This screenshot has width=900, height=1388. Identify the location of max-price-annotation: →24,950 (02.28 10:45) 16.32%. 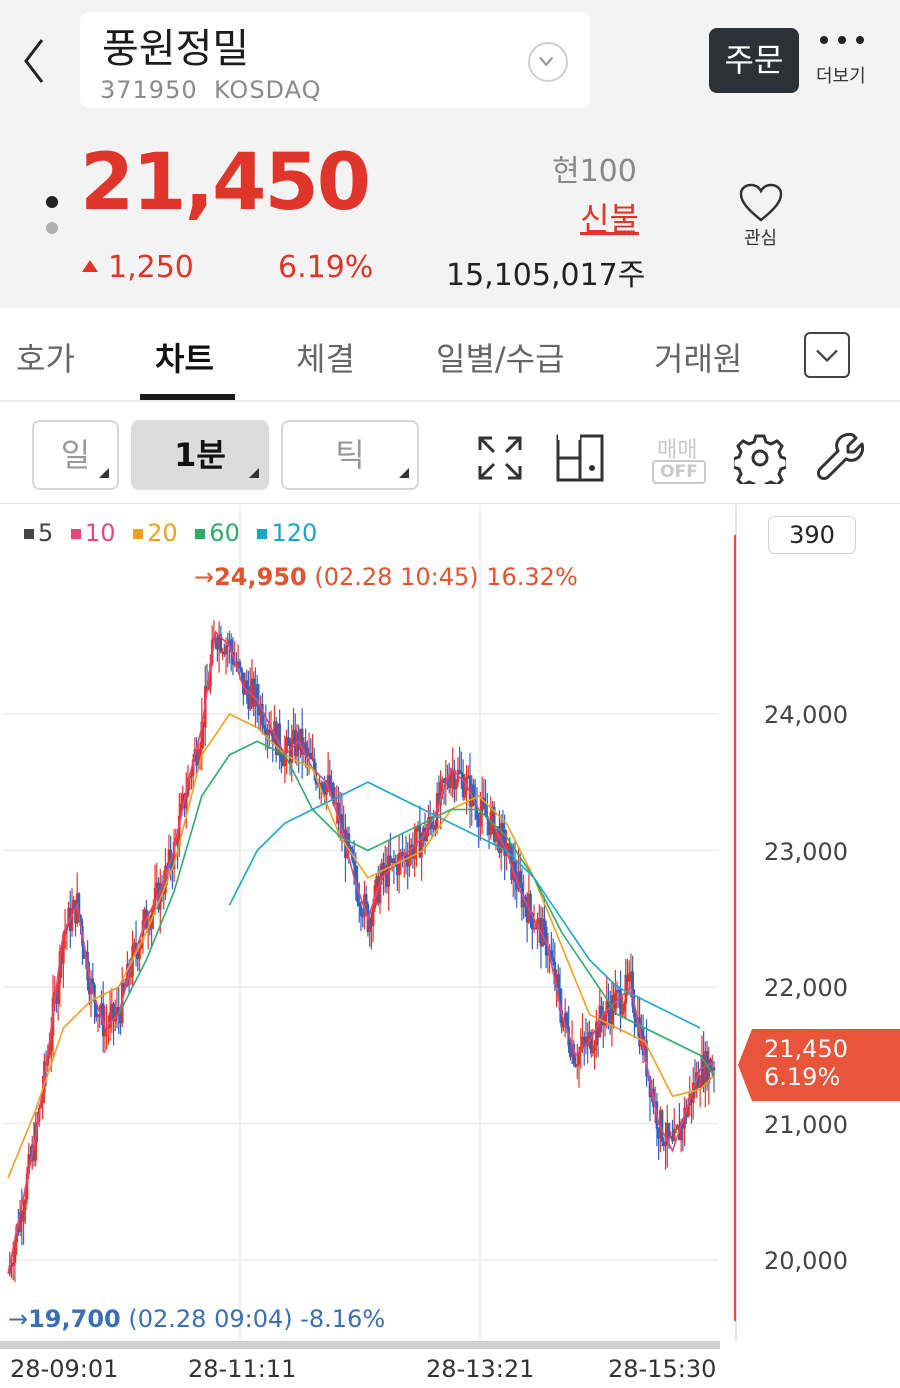
(386, 577).